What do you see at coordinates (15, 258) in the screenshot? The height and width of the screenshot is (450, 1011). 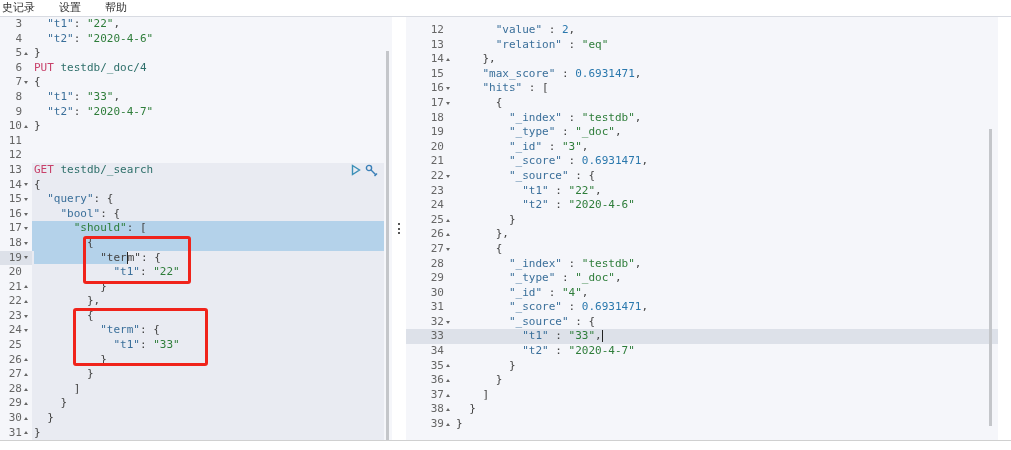 I see `line-number: 19` at bounding box center [15, 258].